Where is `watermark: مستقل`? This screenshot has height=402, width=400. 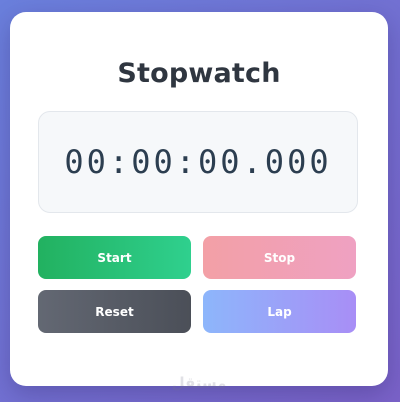 watermark: مستقل is located at coordinates (199, 383).